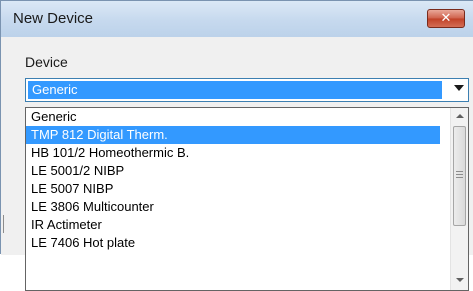 The height and width of the screenshot is (291, 473). I want to click on close-button: ✕, so click(446, 18).